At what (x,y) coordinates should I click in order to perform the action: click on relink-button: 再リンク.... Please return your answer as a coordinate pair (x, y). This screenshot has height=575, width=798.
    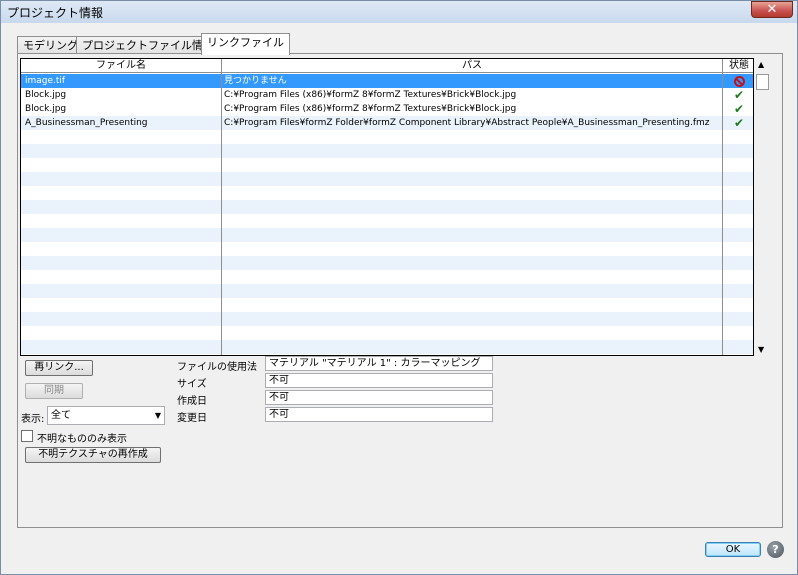
    Looking at the image, I should click on (59, 368).